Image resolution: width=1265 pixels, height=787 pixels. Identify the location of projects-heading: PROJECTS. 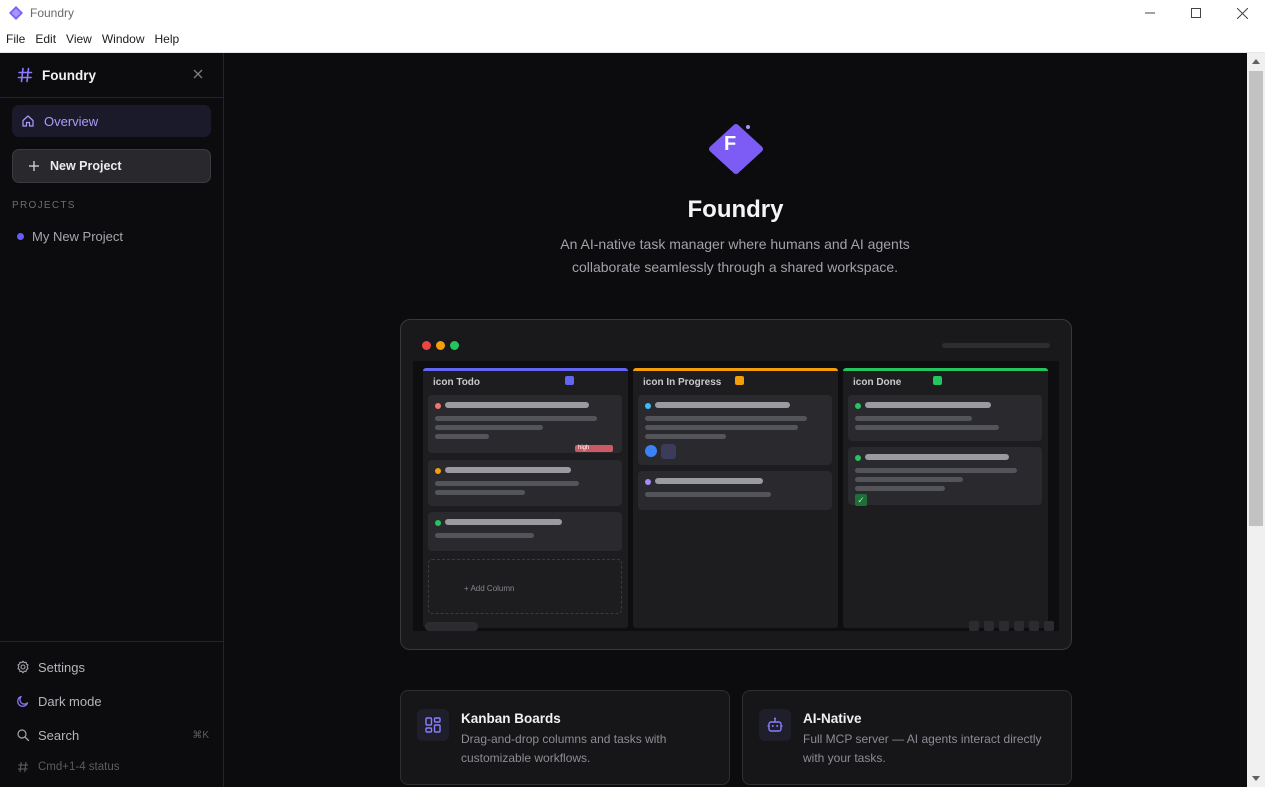
(44, 205).